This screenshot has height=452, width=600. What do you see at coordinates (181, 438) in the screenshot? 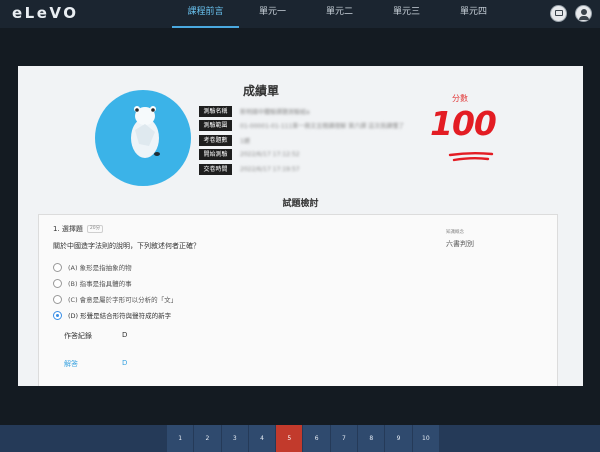
I see `page-button-1: 1` at bounding box center [181, 438].